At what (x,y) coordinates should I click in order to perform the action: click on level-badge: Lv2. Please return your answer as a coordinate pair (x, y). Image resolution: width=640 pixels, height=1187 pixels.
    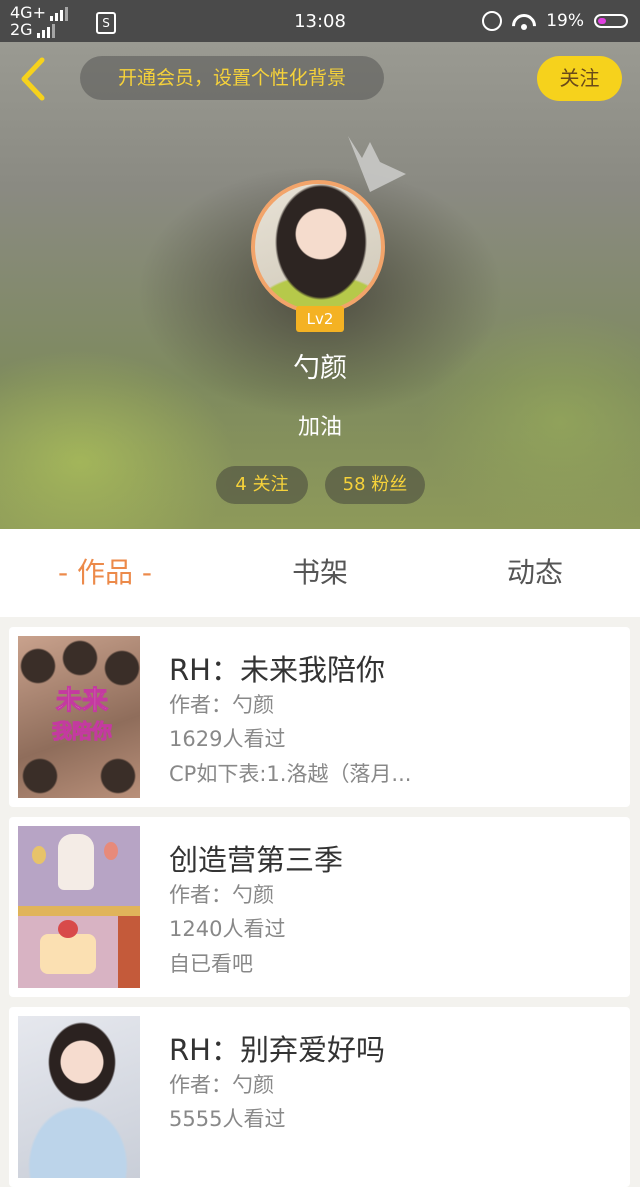
    Looking at the image, I should click on (320, 319).